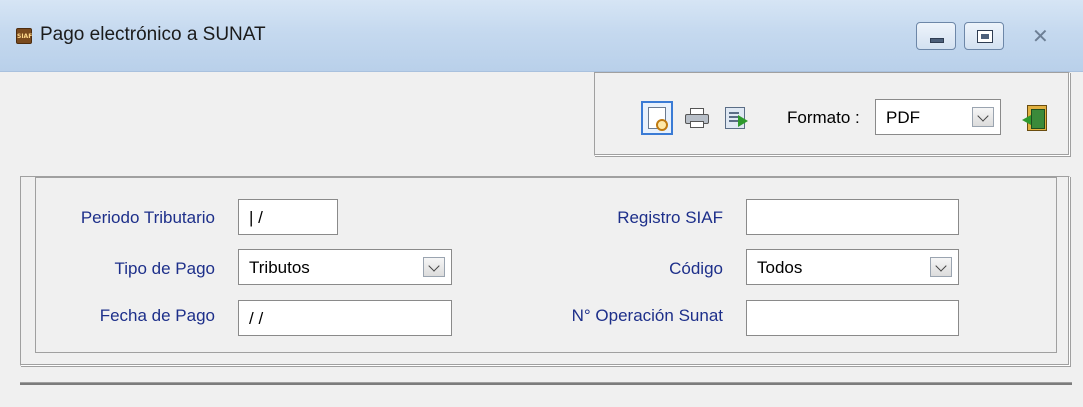  What do you see at coordinates (780, 267) in the screenshot?
I see `codigo-value: Todos` at bounding box center [780, 267].